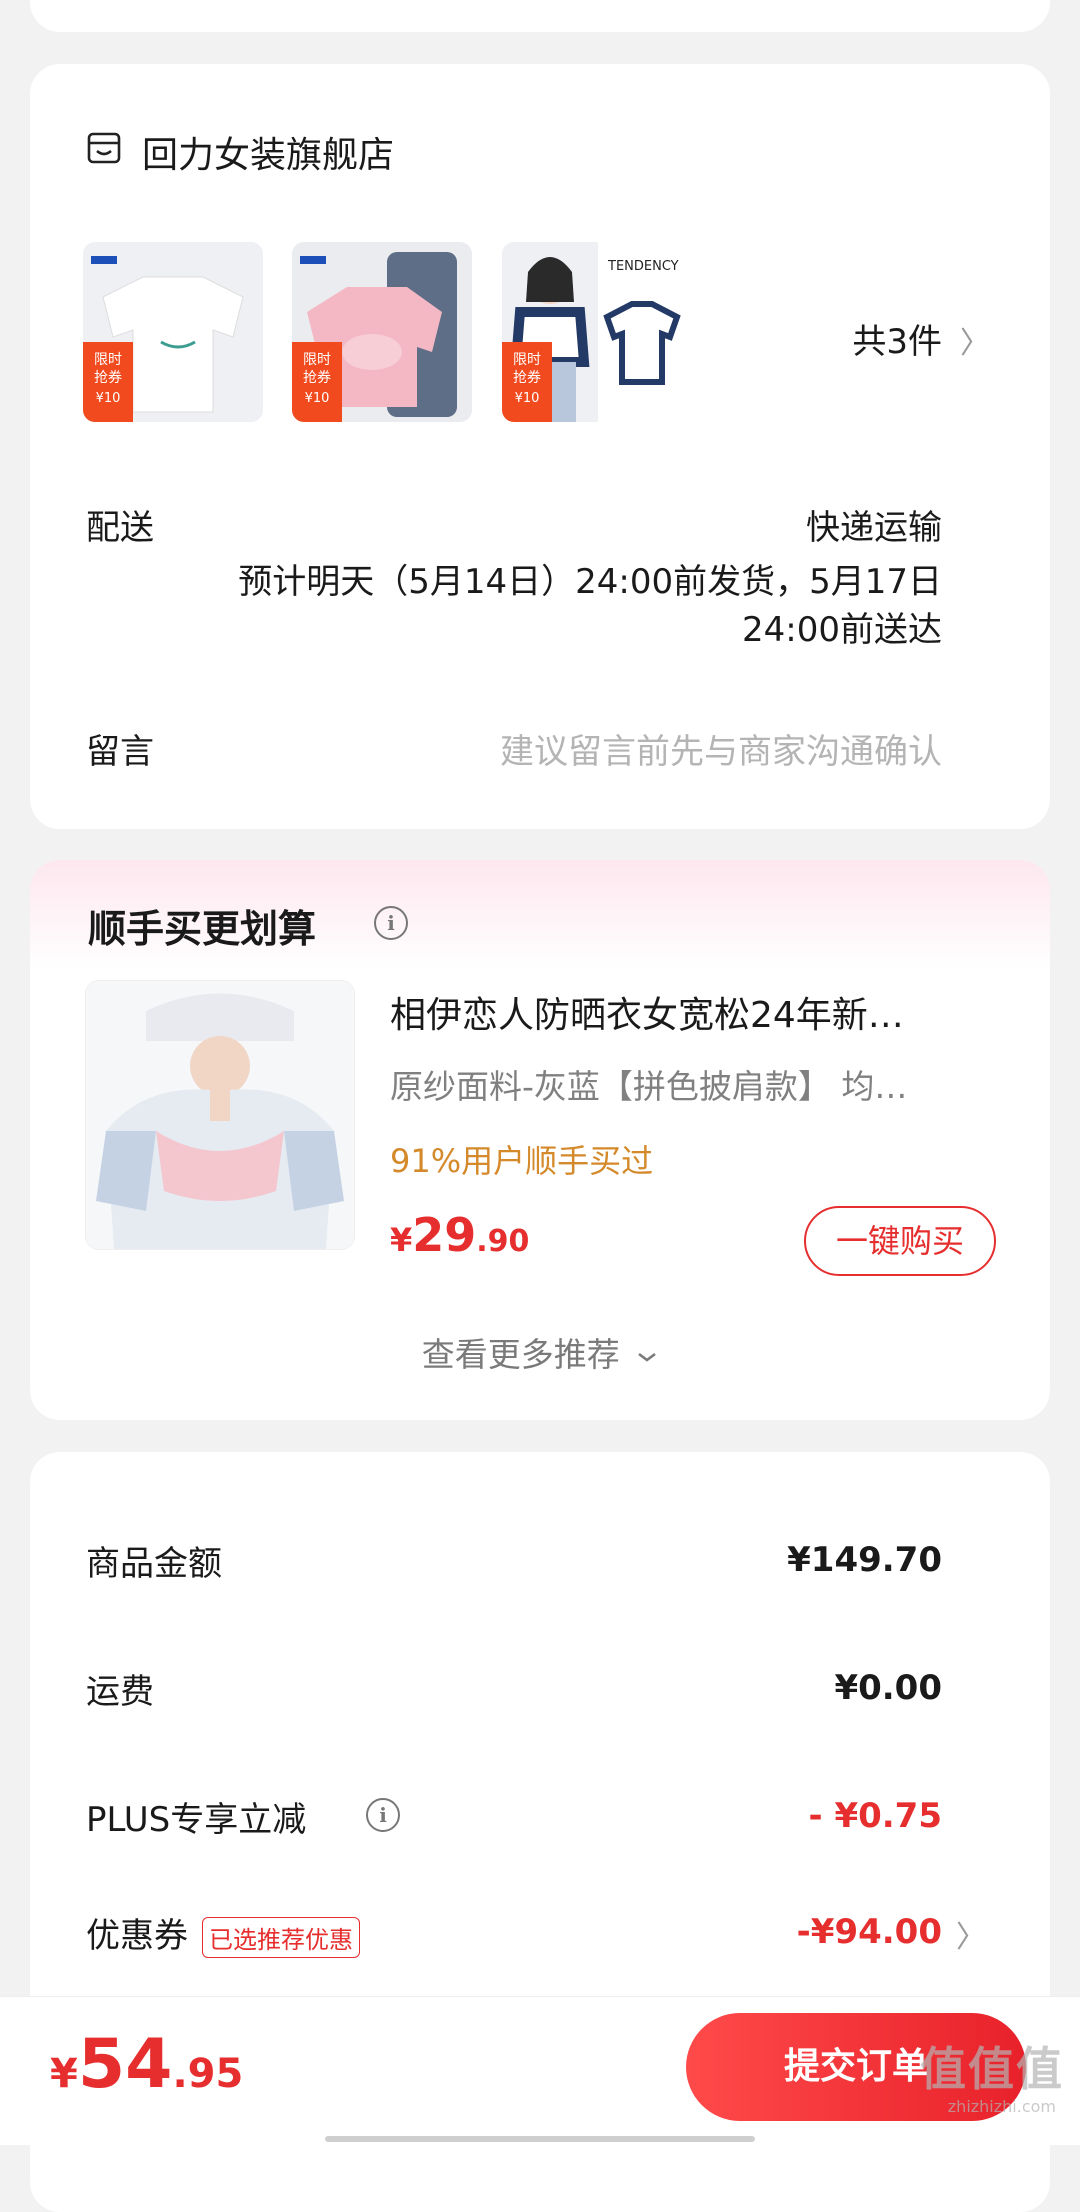 This screenshot has height=2212, width=1080. What do you see at coordinates (874, 528) in the screenshot?
I see `delivery-method: 快递运输` at bounding box center [874, 528].